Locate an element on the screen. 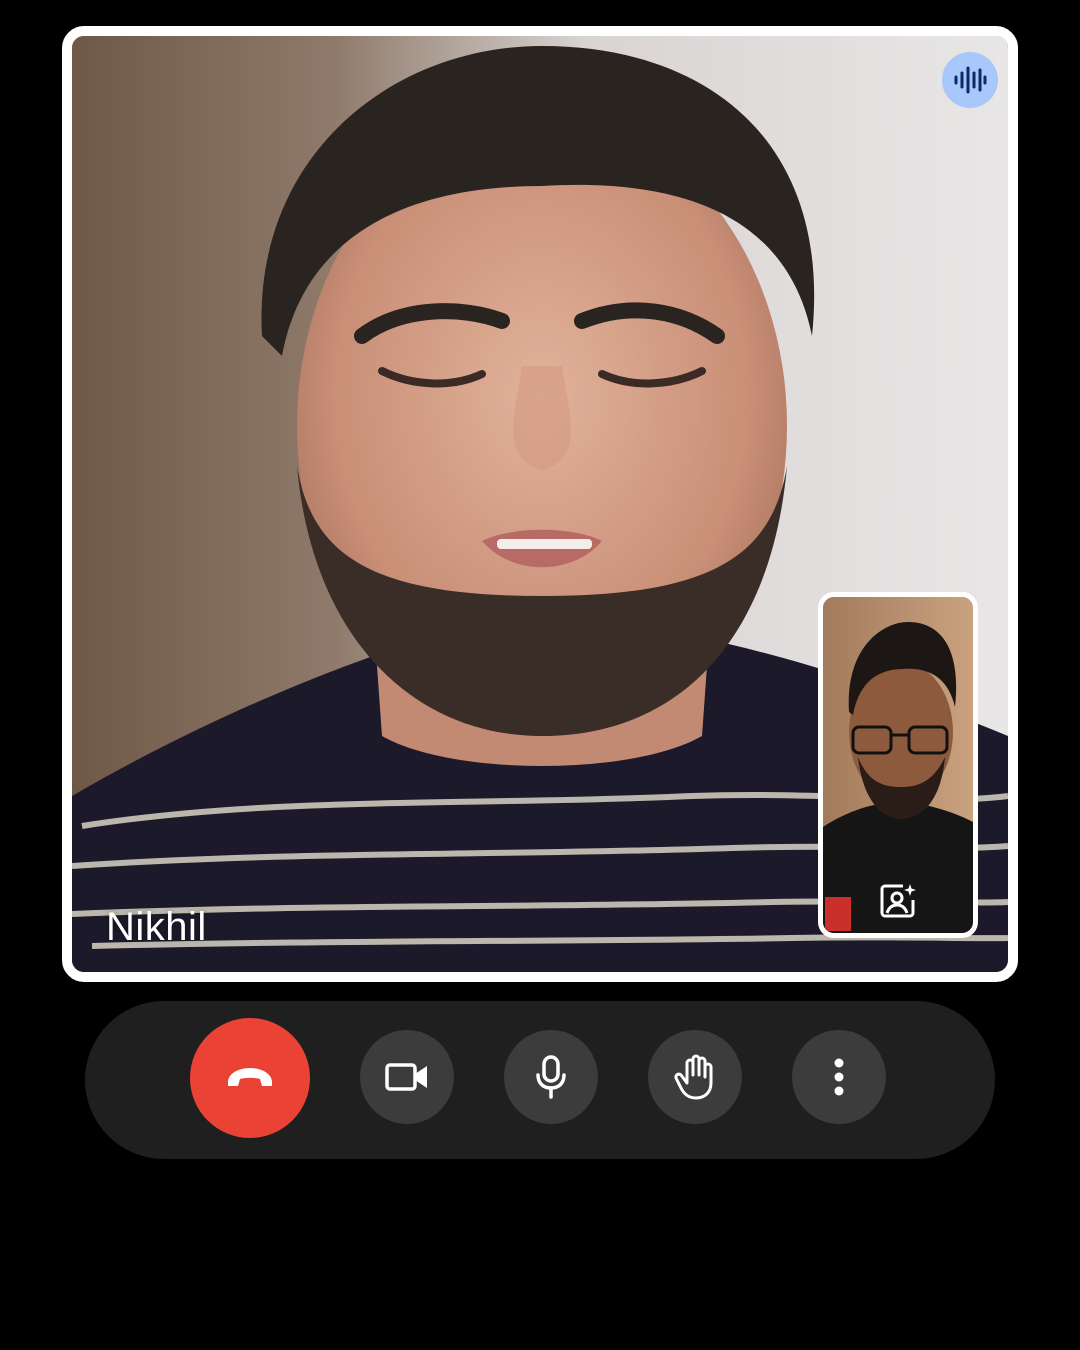 Image resolution: width=1080 pixels, height=1350 pixels. speaking-indicator is located at coordinates (970, 80).